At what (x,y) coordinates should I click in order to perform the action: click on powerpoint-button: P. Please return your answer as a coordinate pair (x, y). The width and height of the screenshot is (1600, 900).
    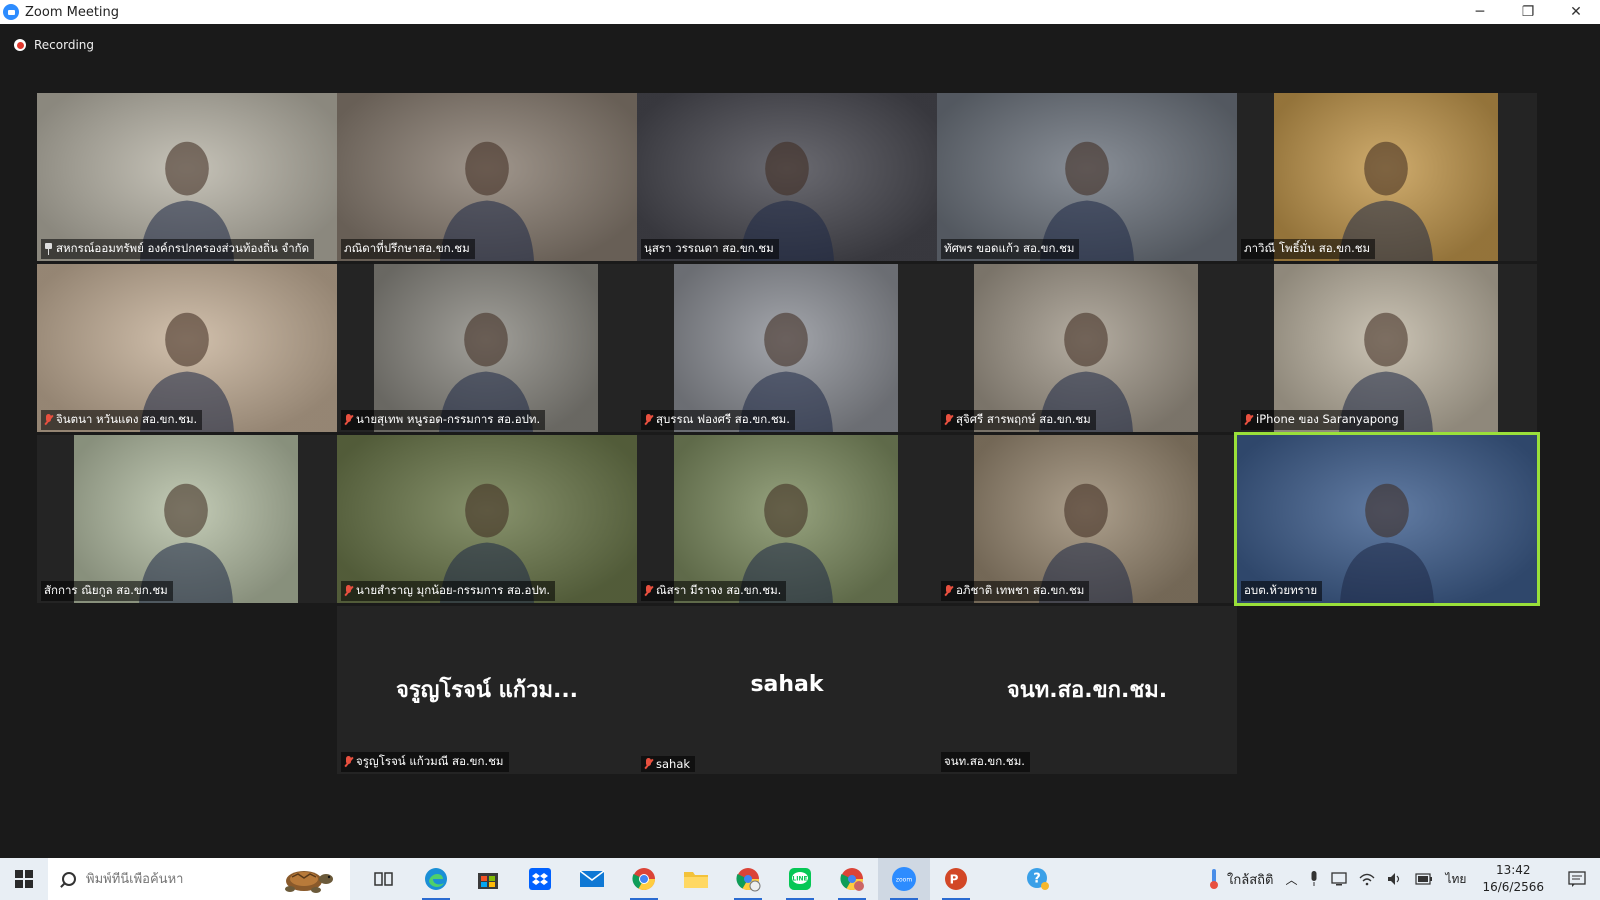
    Looking at the image, I should click on (956, 879).